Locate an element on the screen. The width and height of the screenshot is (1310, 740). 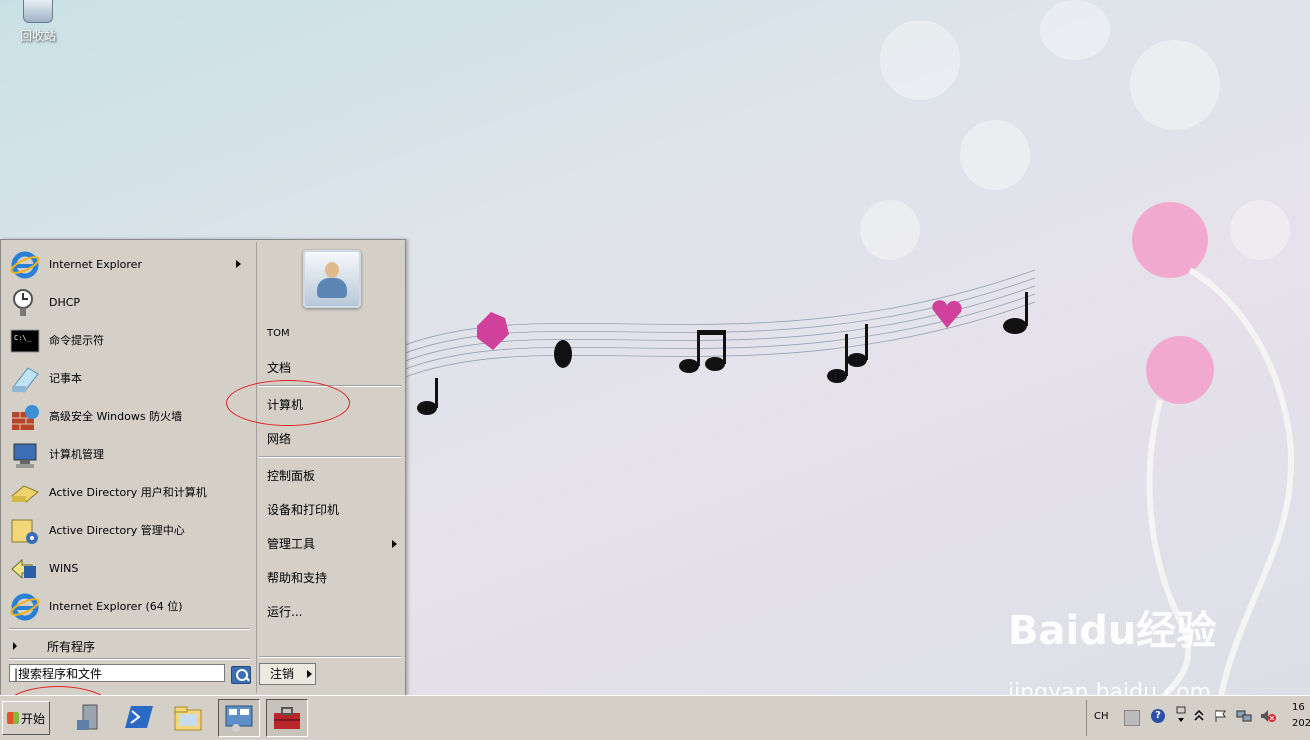
help-support-item: 帮助和支持 is located at coordinates (332, 578).